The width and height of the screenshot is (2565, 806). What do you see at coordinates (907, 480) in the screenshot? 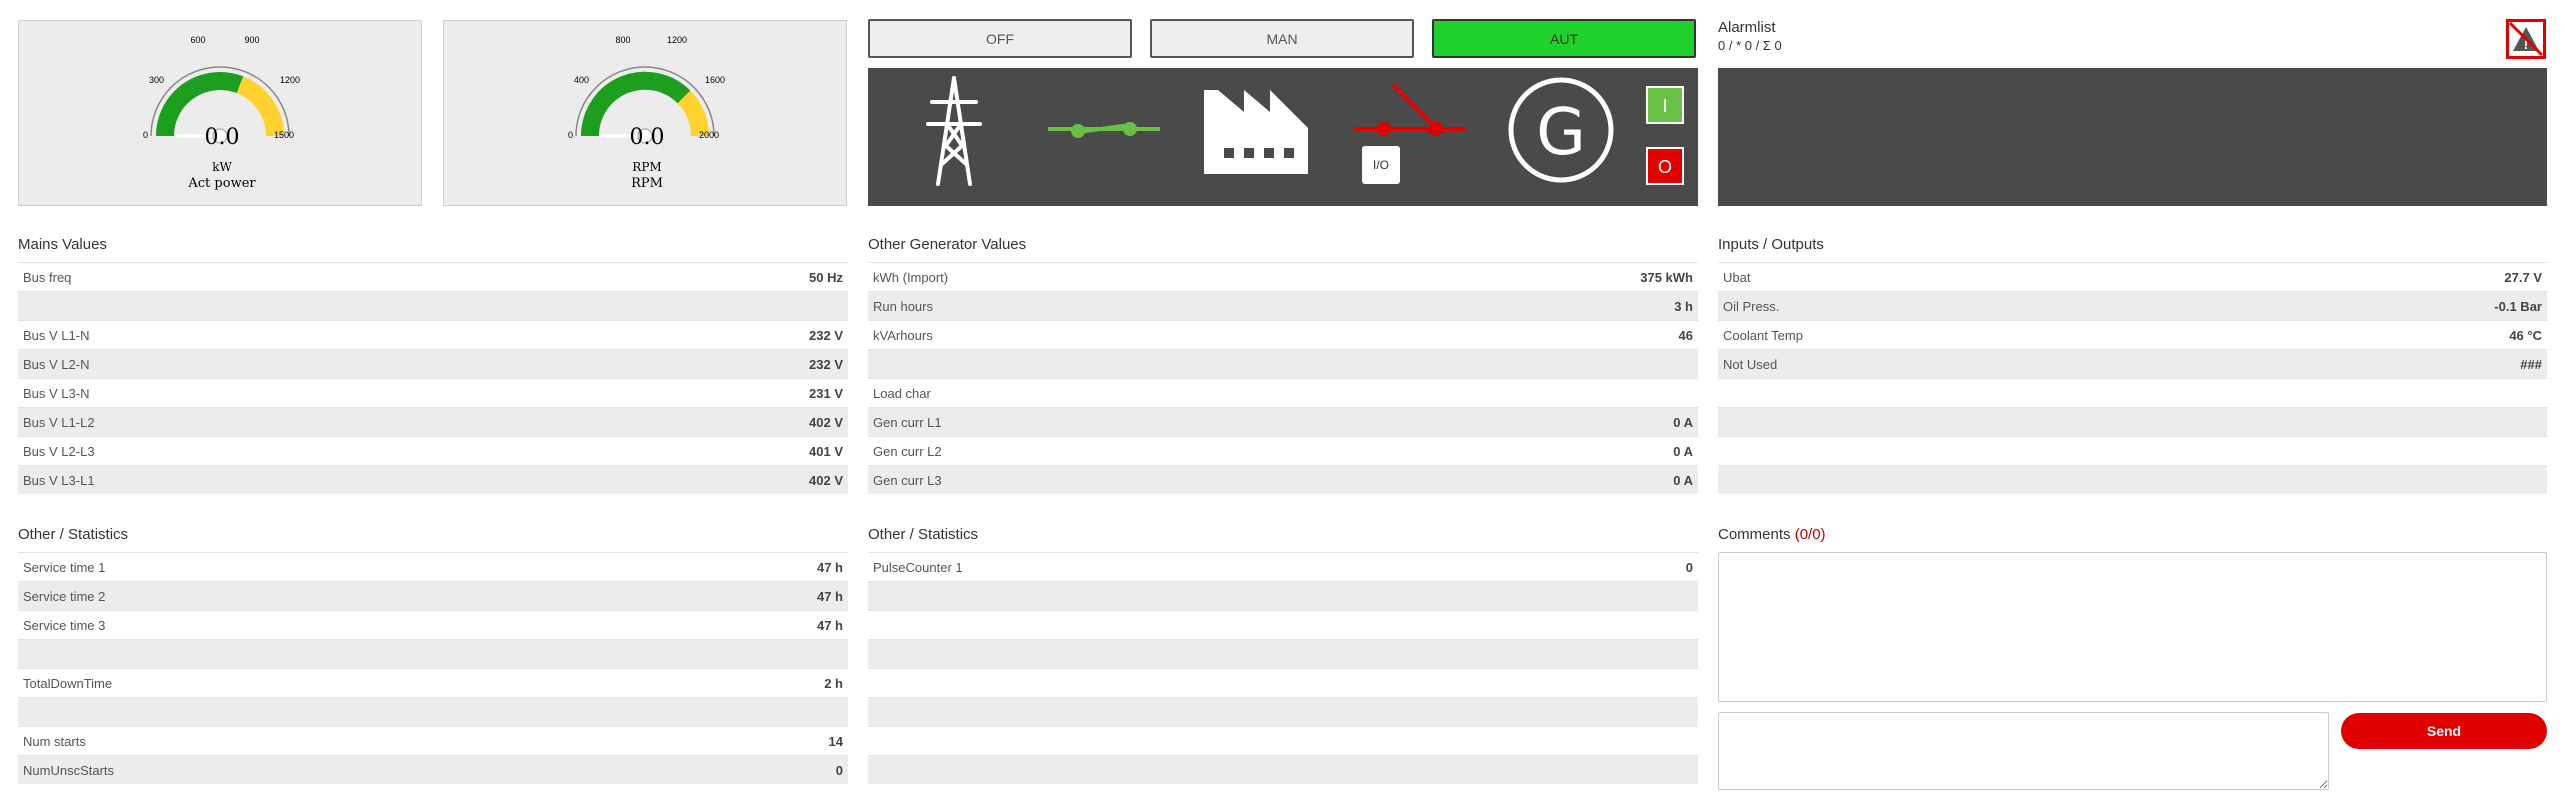
I see `row-label: Gen curr L3` at bounding box center [907, 480].